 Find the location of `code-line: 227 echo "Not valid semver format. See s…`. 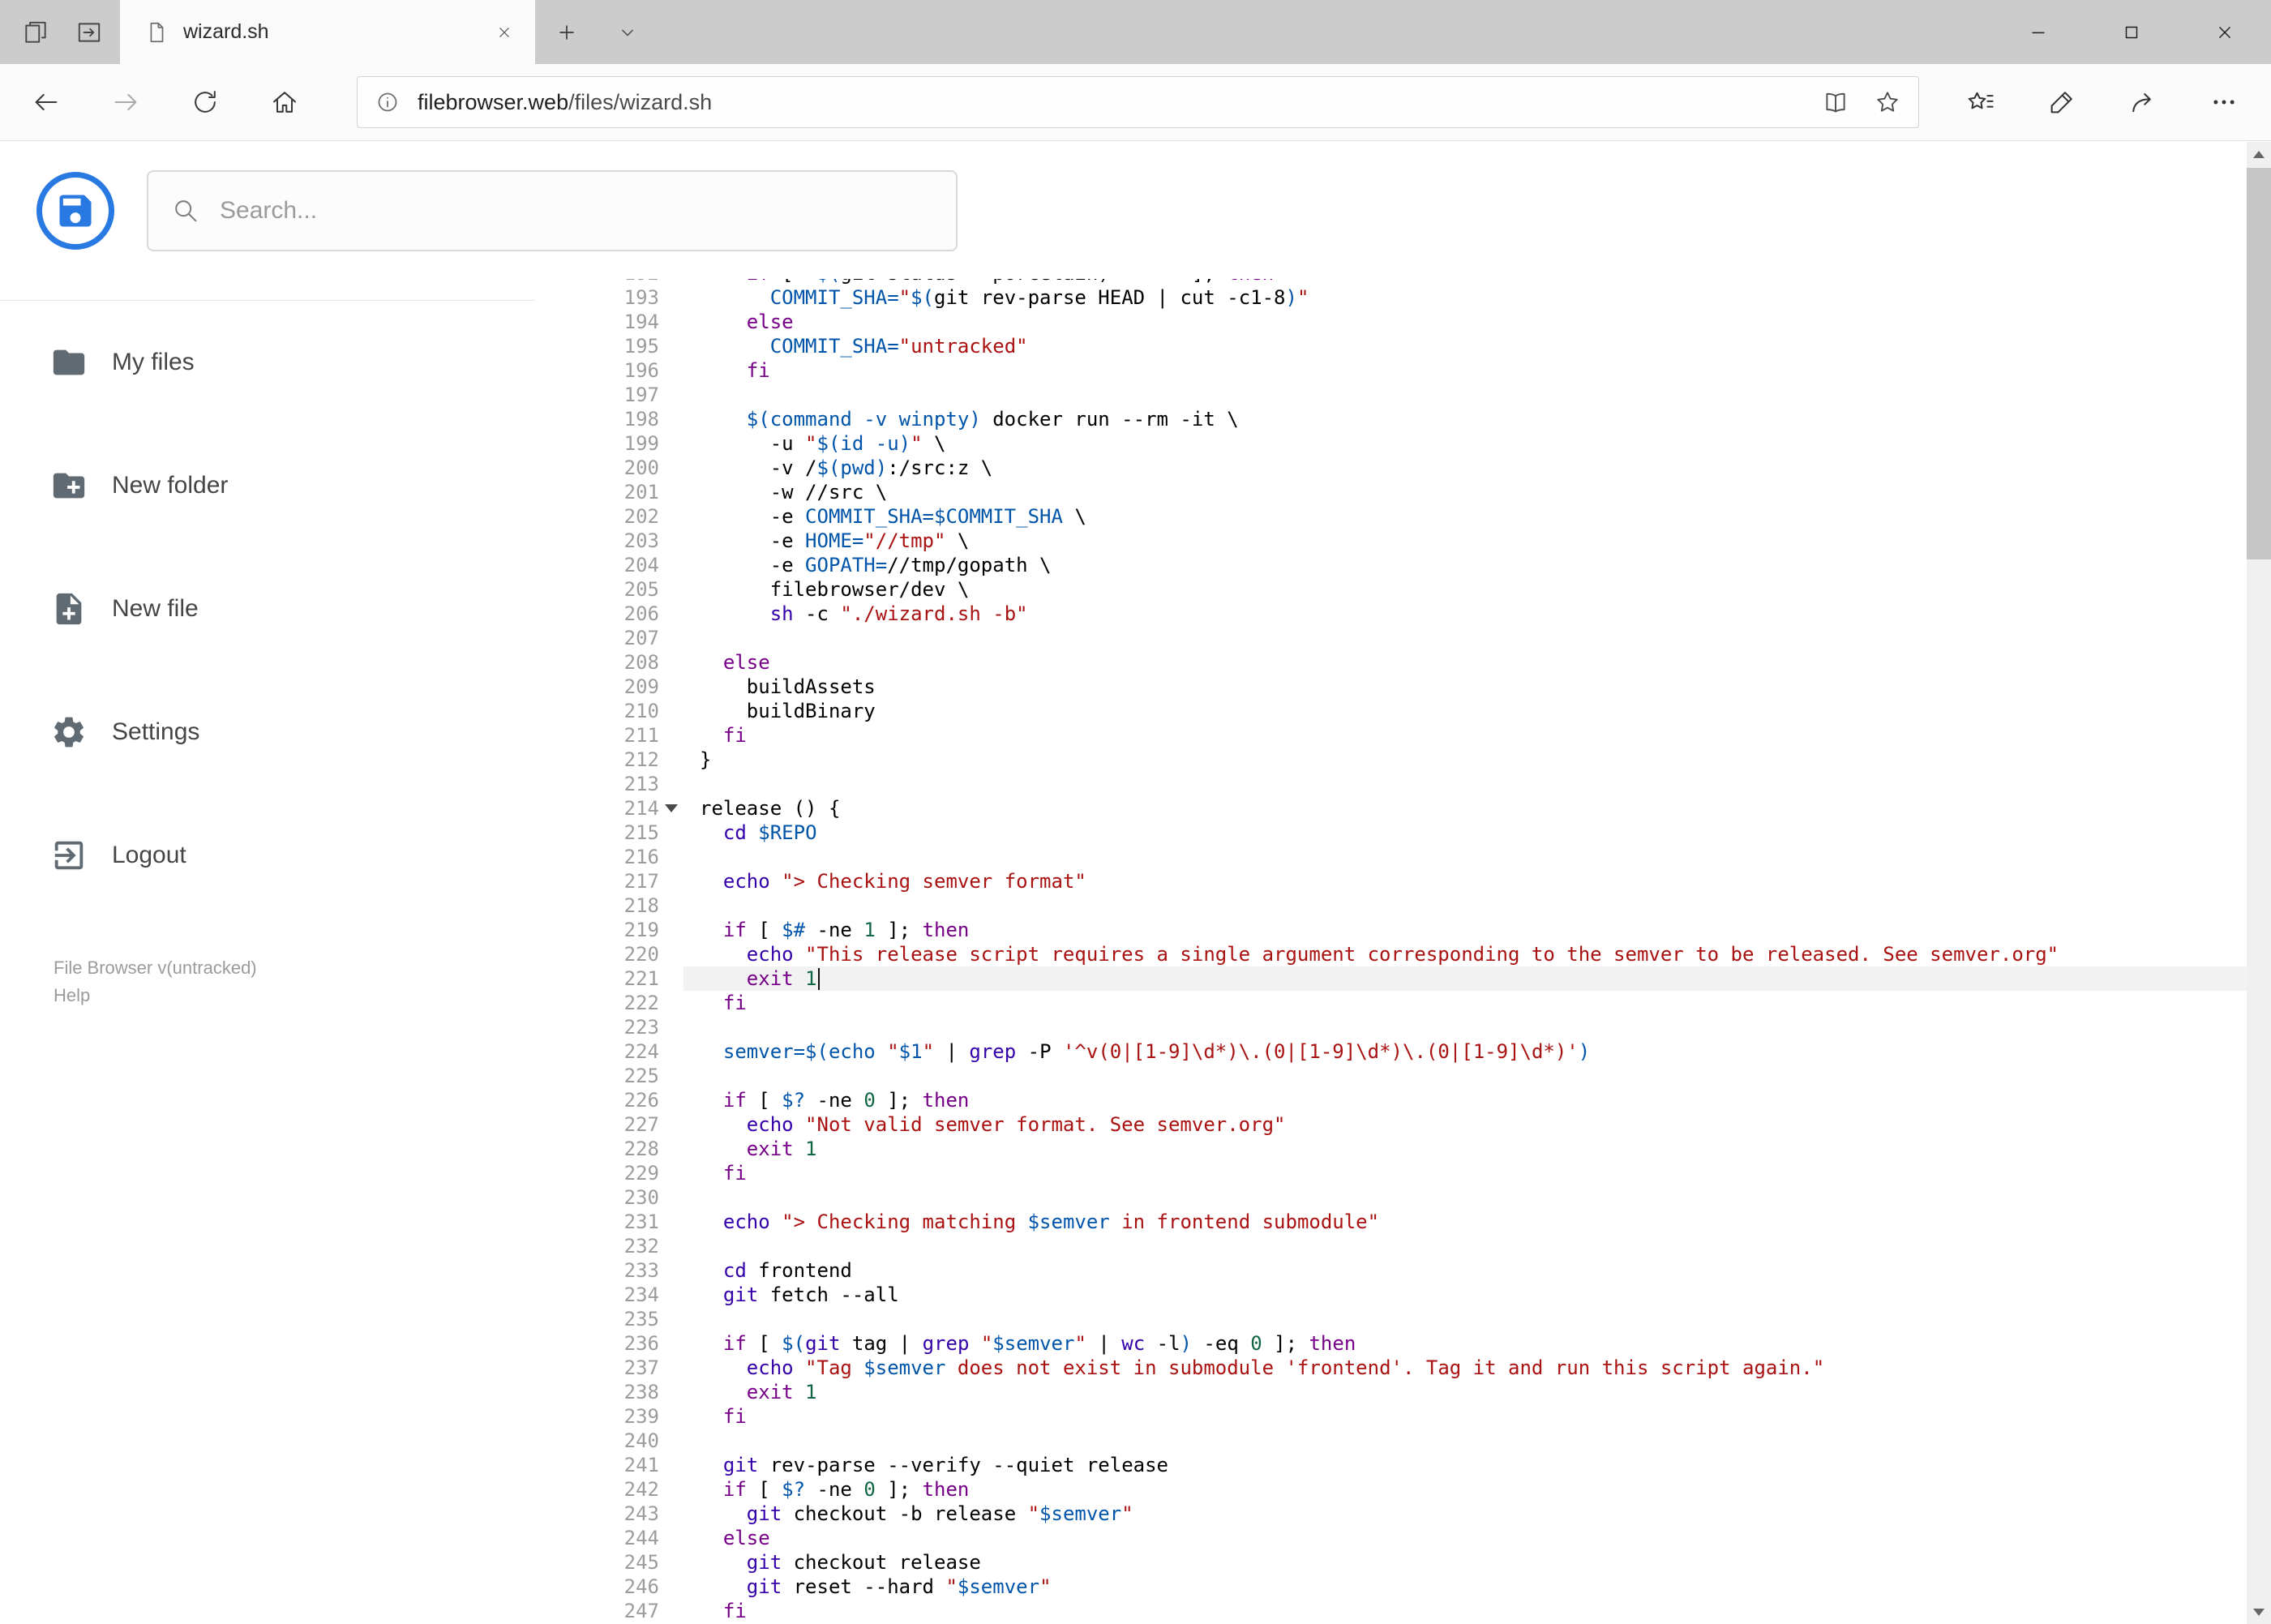

code-line: 227 echo "Not valid semver format. See s… is located at coordinates (1427, 1125).